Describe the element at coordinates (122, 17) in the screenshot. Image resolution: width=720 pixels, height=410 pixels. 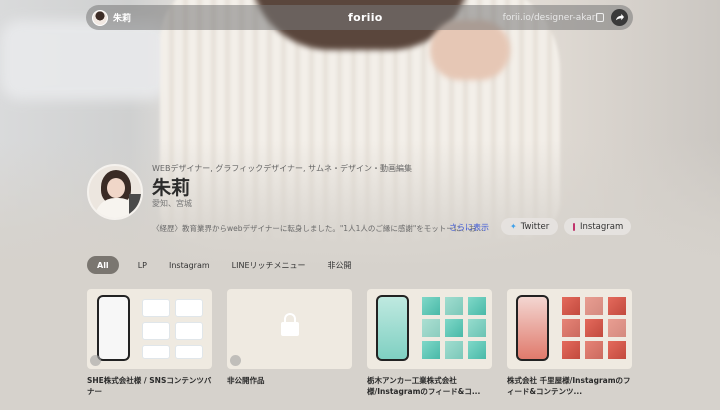
I see `header-username: 朱莉` at that location.